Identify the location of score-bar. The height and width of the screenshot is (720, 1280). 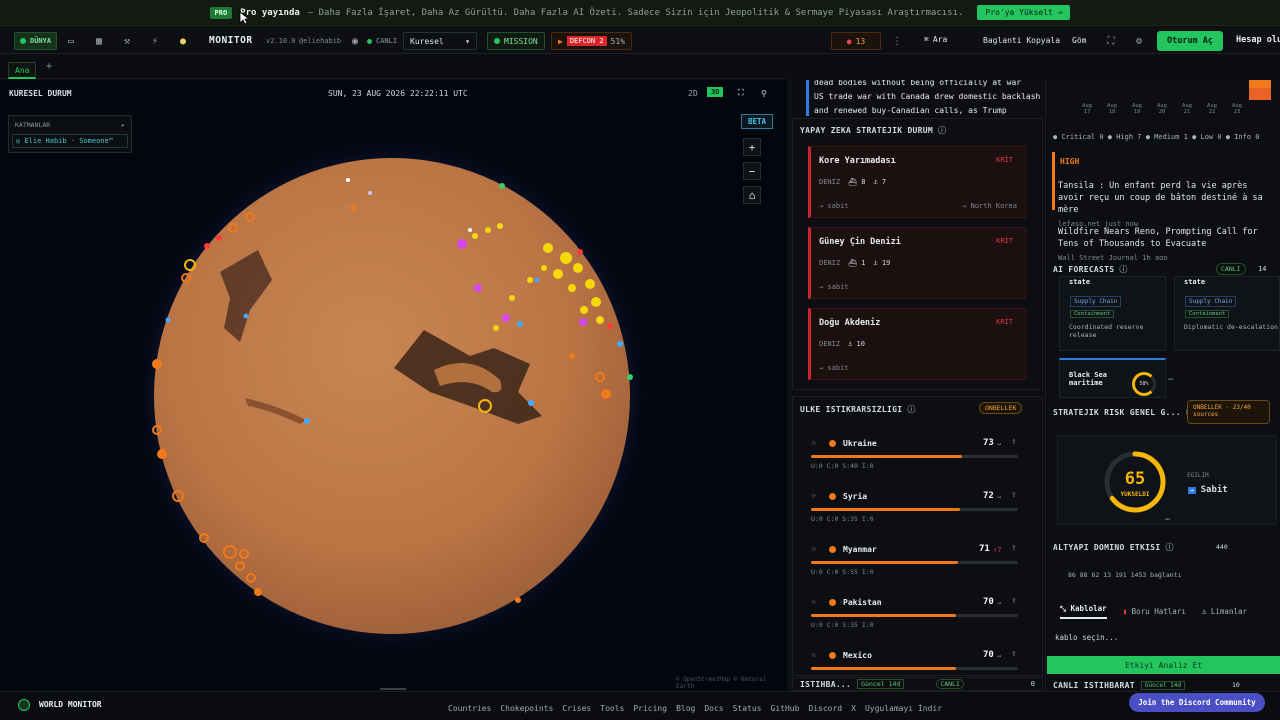
(914, 509).